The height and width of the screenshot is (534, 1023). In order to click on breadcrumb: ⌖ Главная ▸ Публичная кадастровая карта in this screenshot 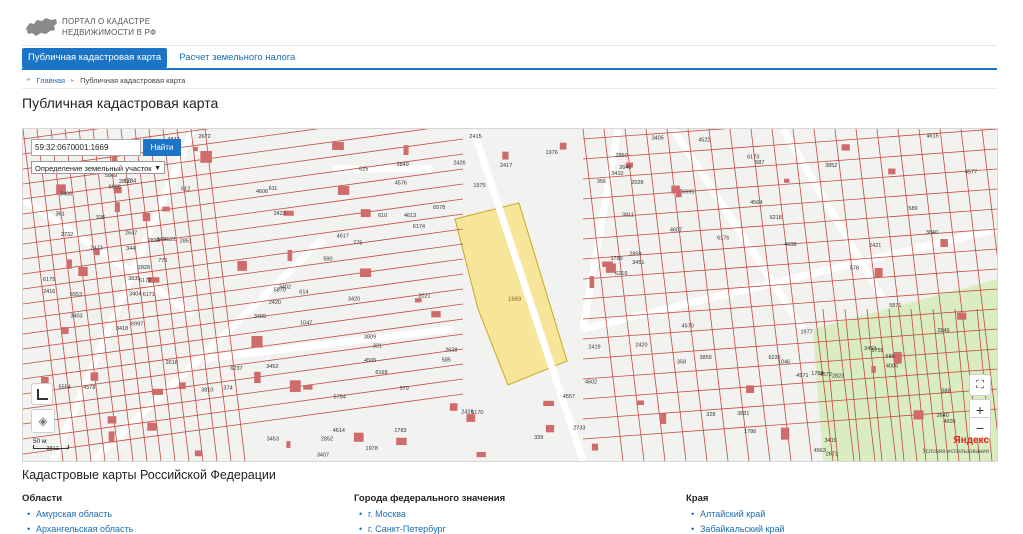, I will do `click(511, 80)`.